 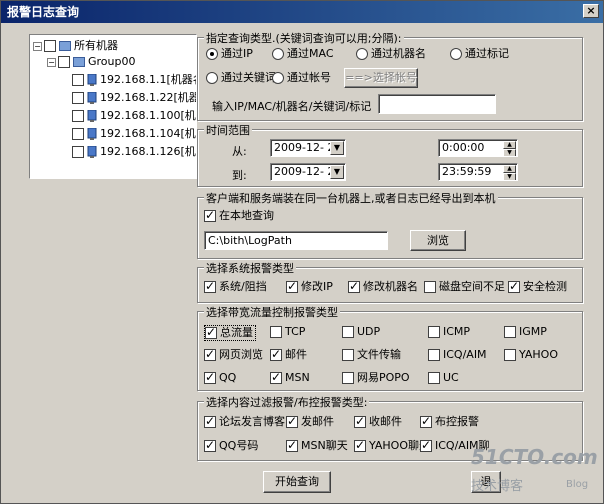 What do you see at coordinates (296, 240) in the screenshot?
I see `log-path-input: C:\bith\LogPath` at bounding box center [296, 240].